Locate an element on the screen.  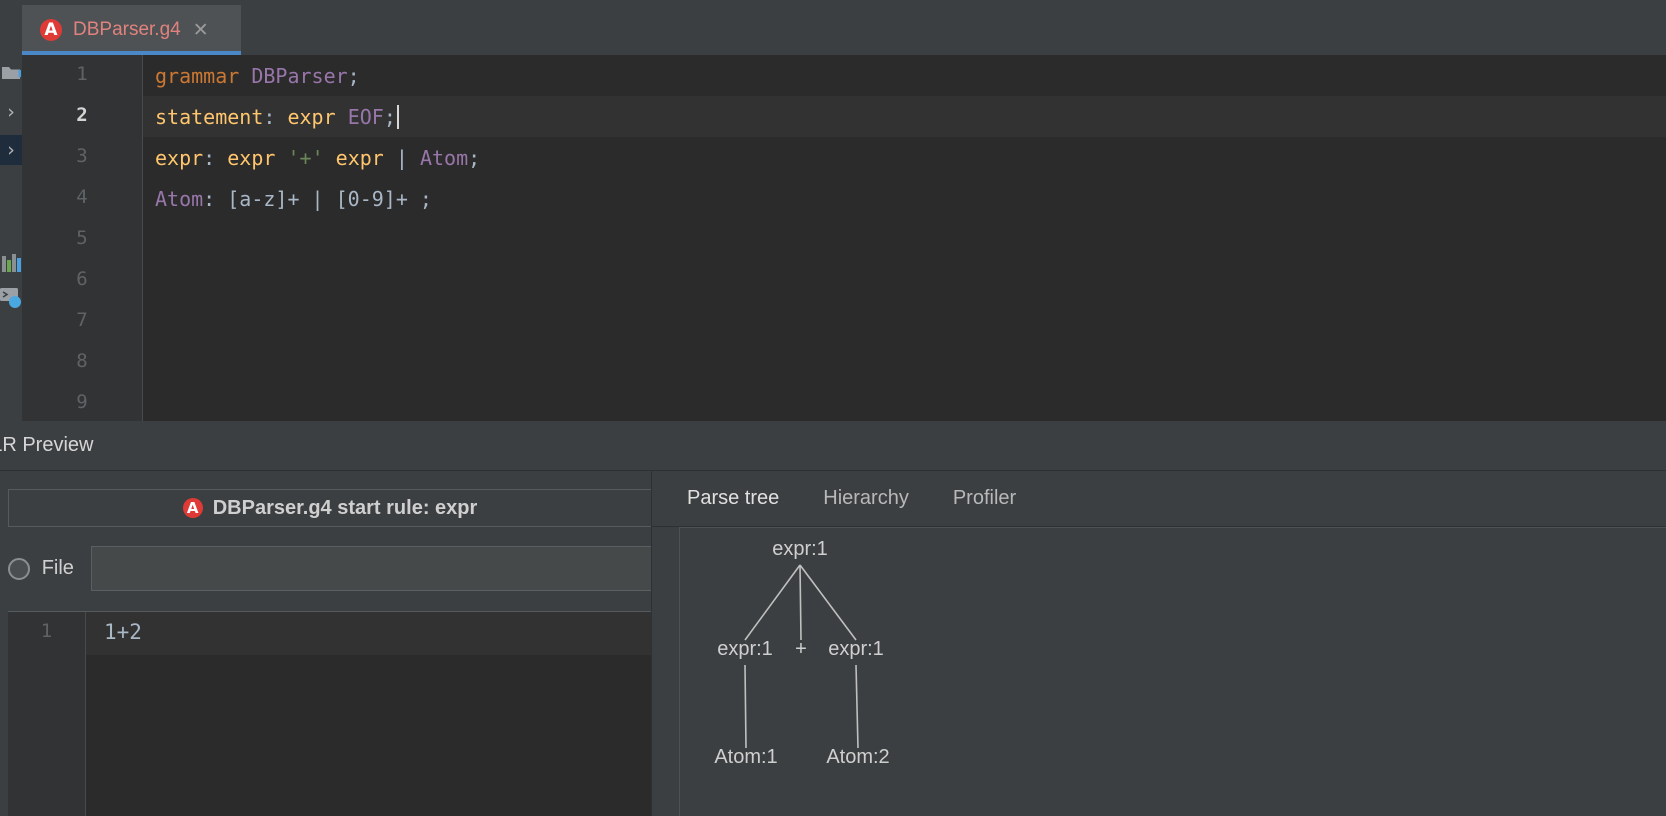
project-folder-icon is located at coordinates (11, 73).